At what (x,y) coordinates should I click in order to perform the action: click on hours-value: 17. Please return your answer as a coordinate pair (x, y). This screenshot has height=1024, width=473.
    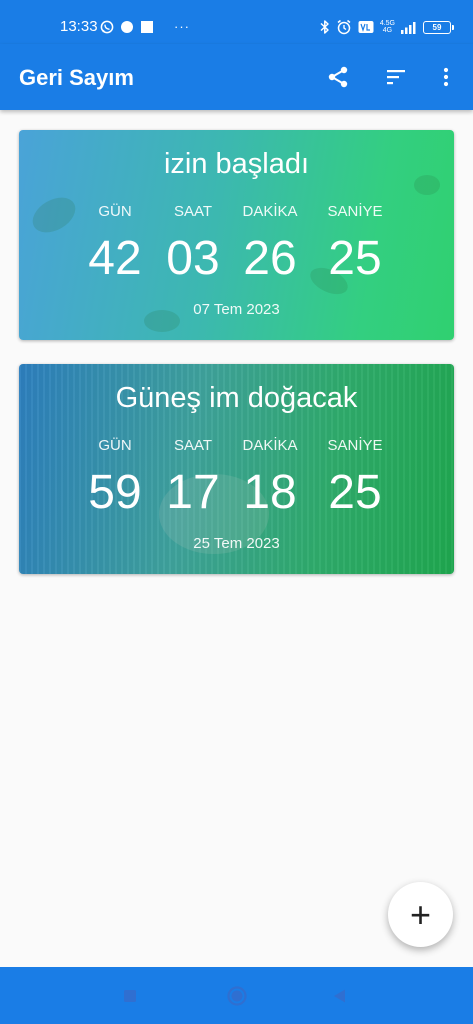
    Looking at the image, I should click on (193, 492).